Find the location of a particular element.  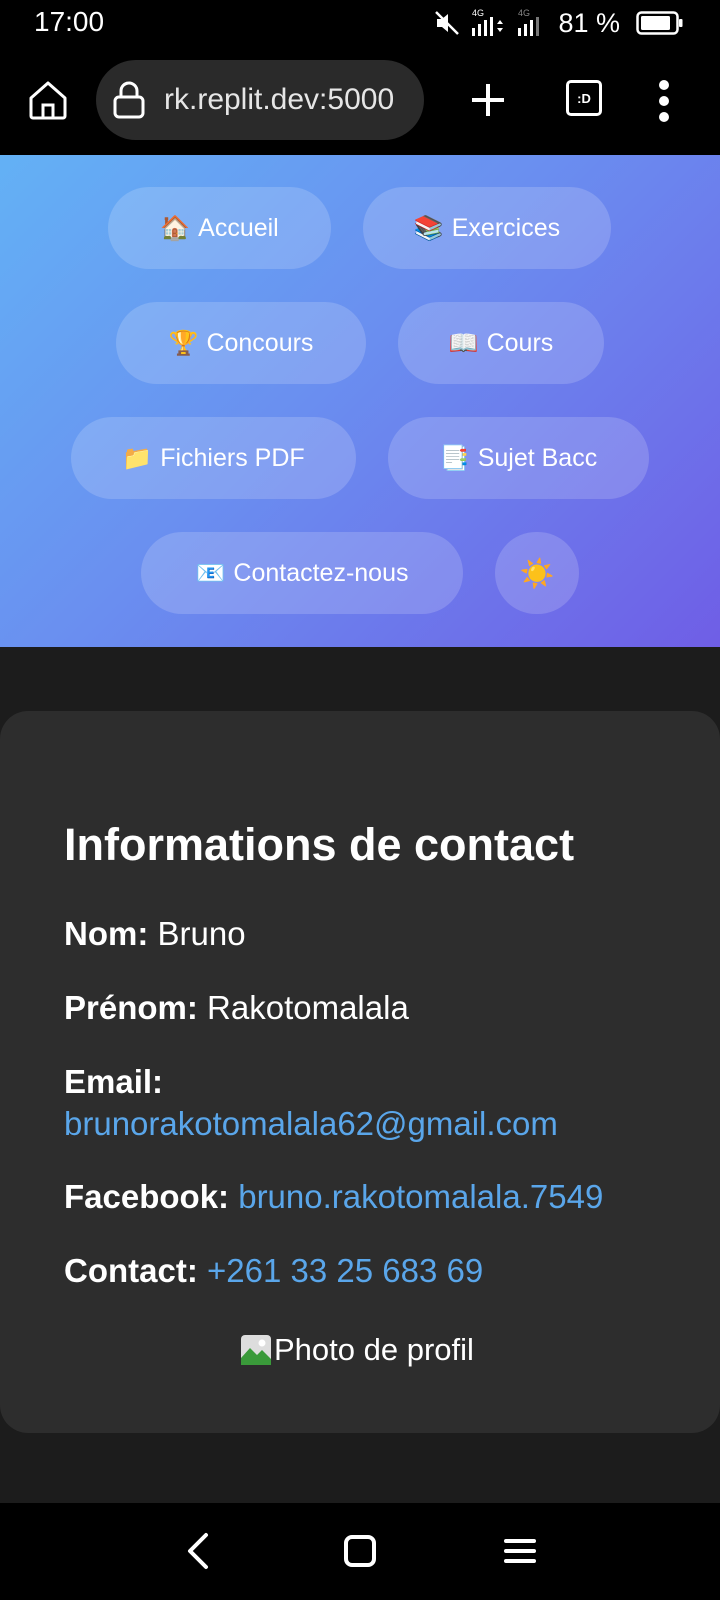

mute-icon is located at coordinates (447, 23).